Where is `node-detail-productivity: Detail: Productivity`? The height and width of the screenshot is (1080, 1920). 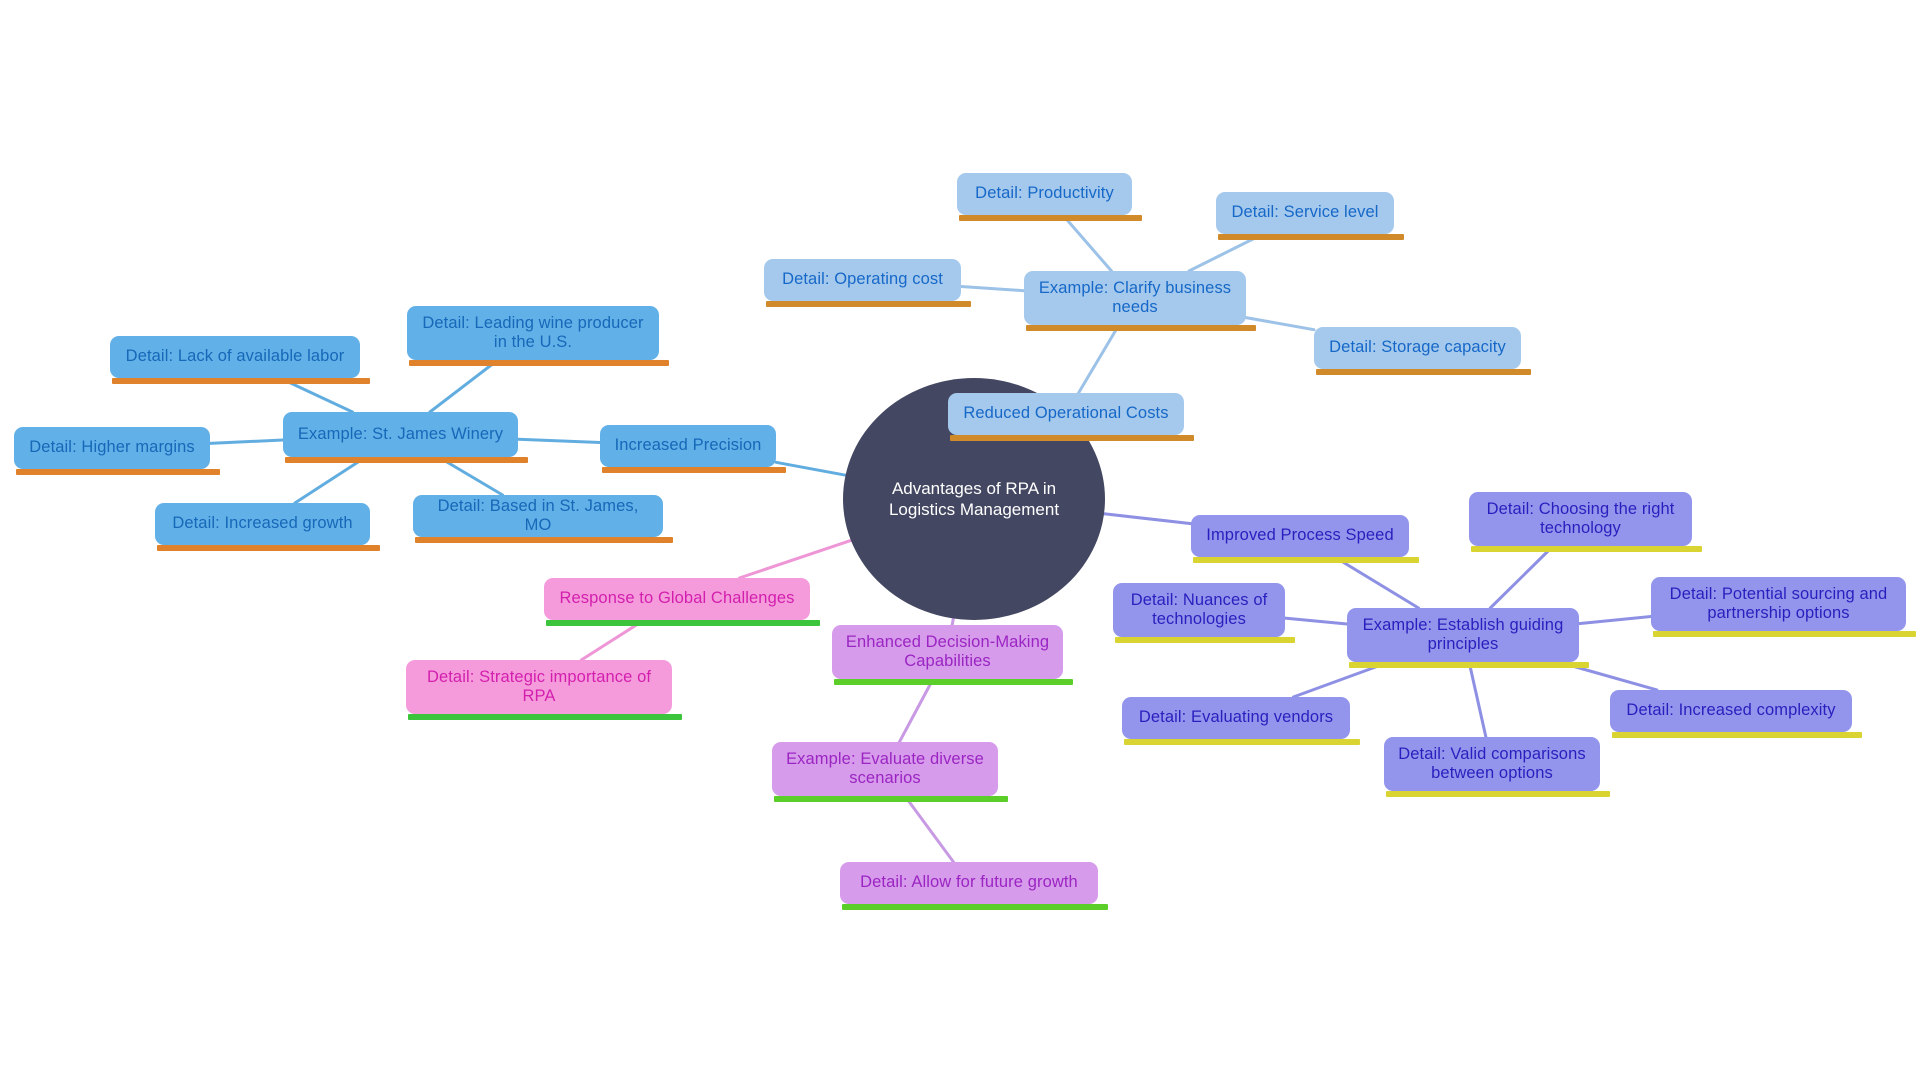
node-detail-productivity: Detail: Productivity is located at coordinates (1049, 197).